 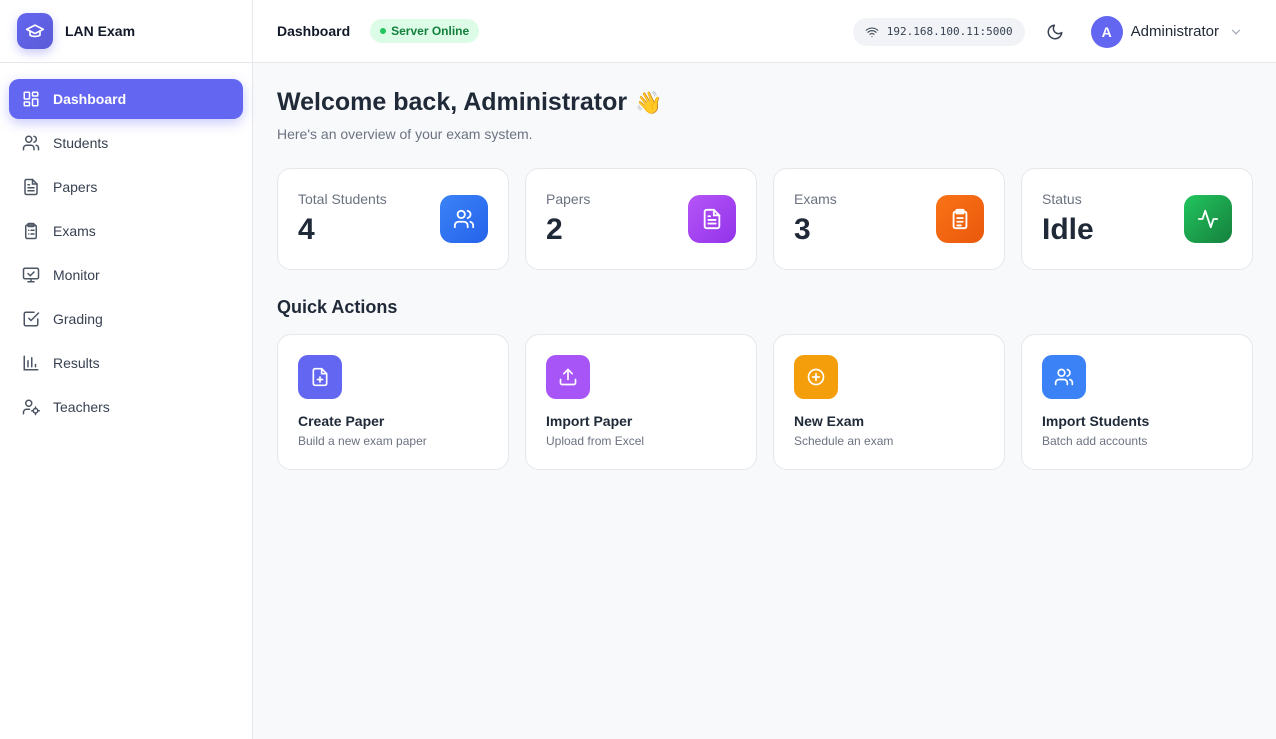 What do you see at coordinates (405, 134) in the screenshot?
I see `welcome-subtitle: Here's an overview of your exam system.` at bounding box center [405, 134].